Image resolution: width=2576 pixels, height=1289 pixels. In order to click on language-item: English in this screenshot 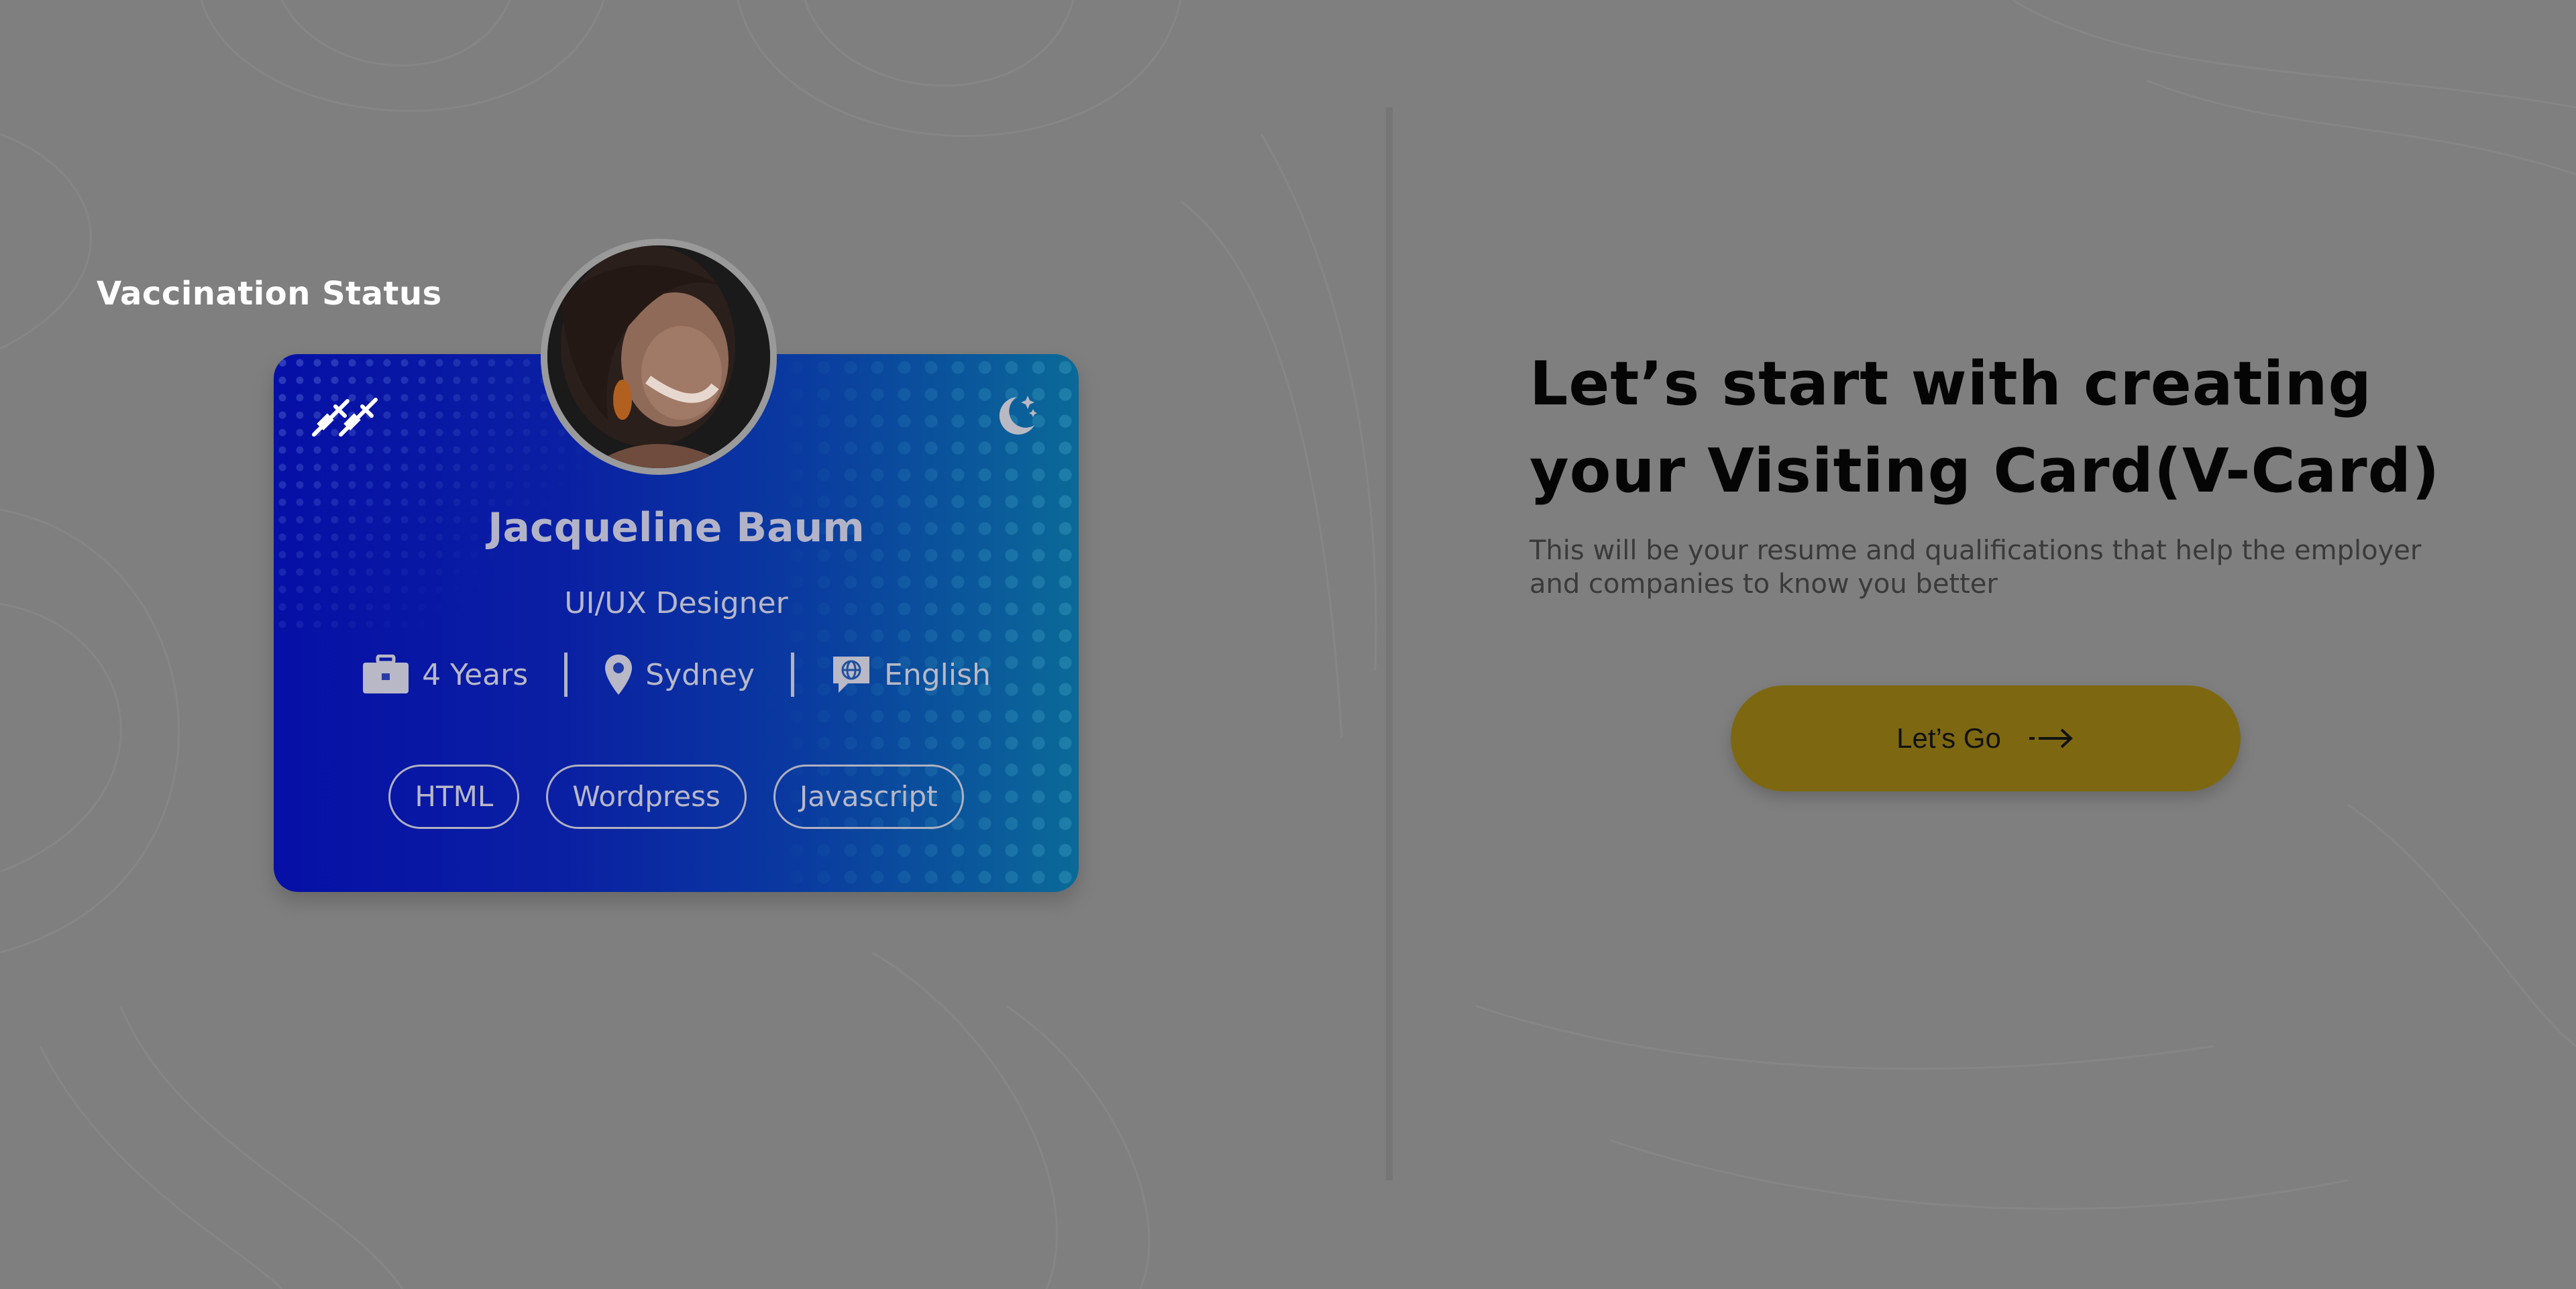, I will do `click(910, 675)`.